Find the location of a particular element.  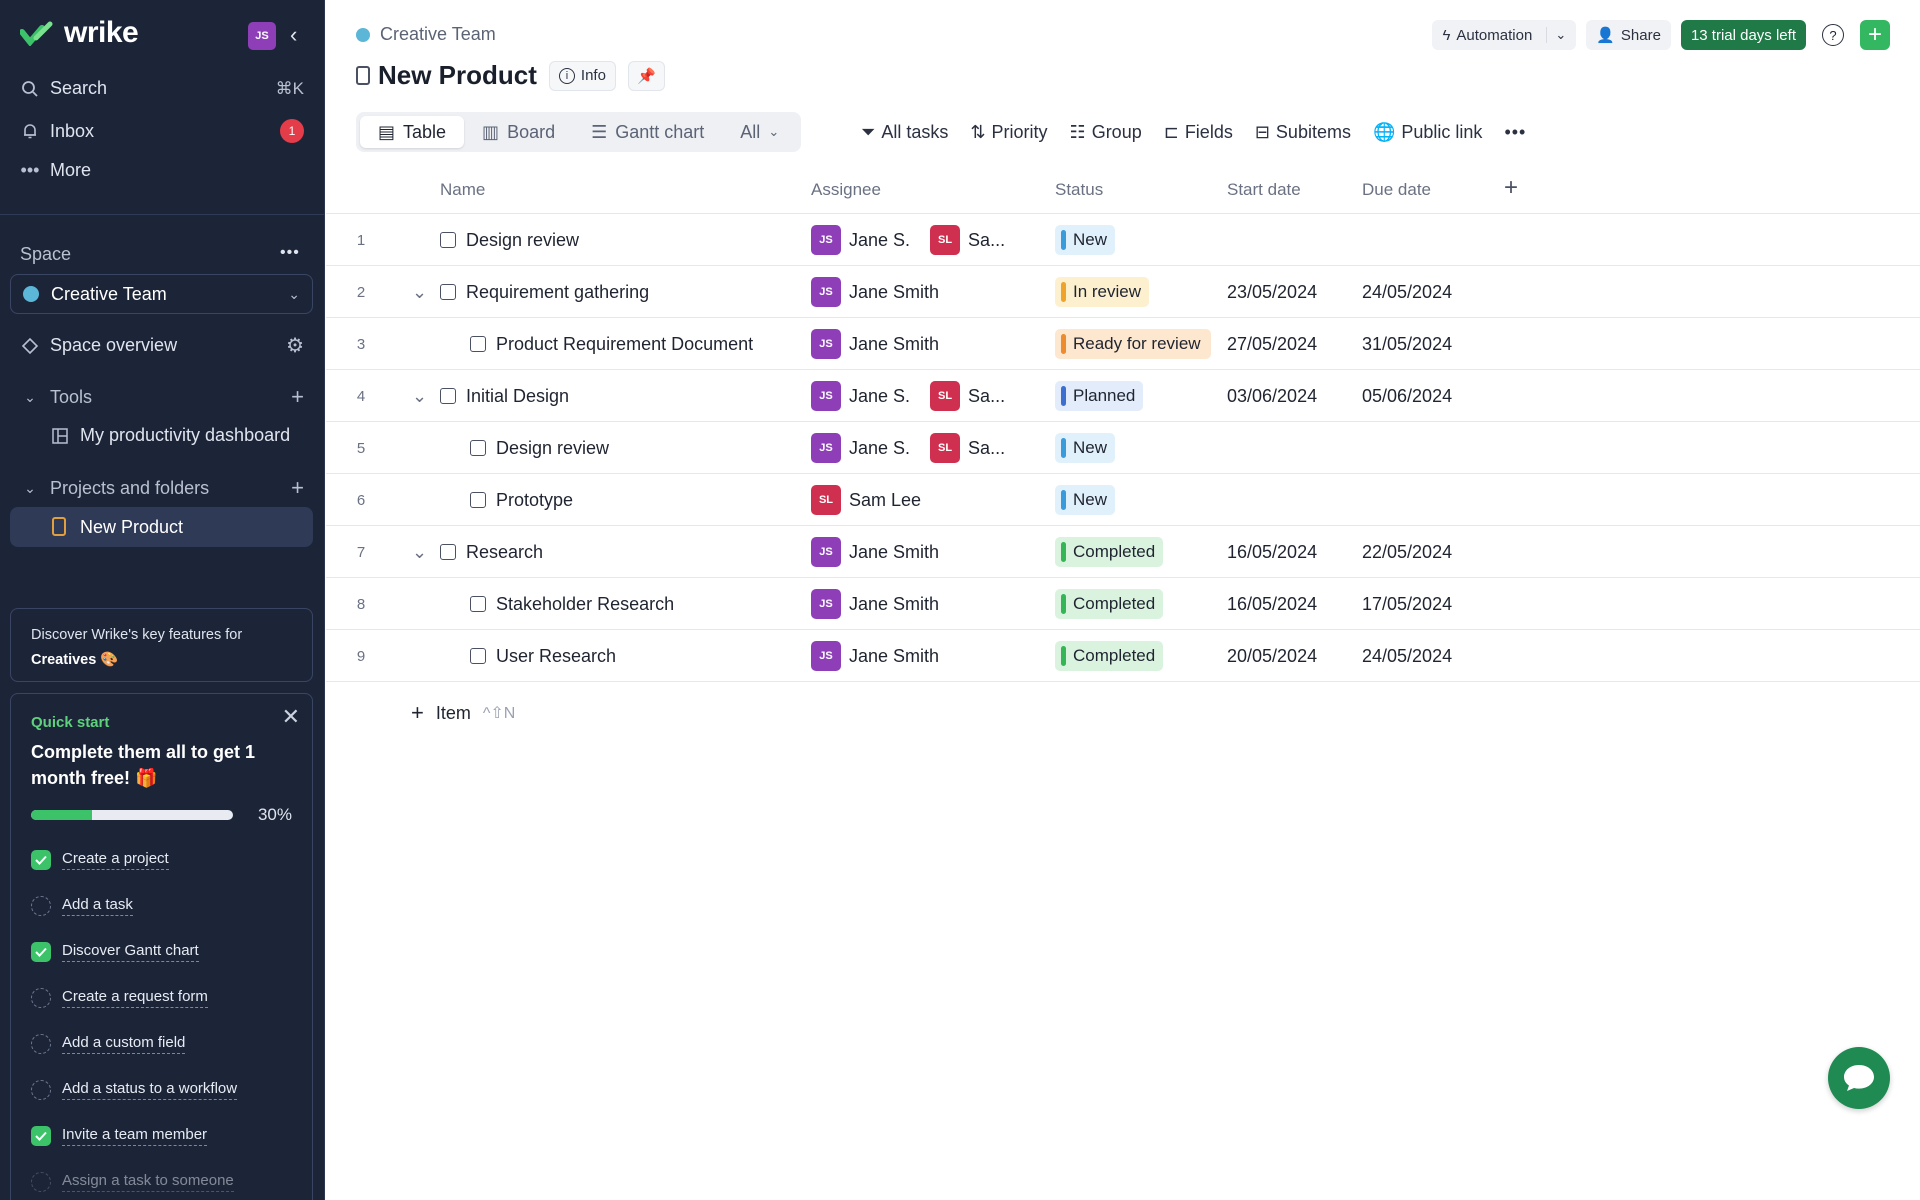

pin-button: 📌 is located at coordinates (646, 75).